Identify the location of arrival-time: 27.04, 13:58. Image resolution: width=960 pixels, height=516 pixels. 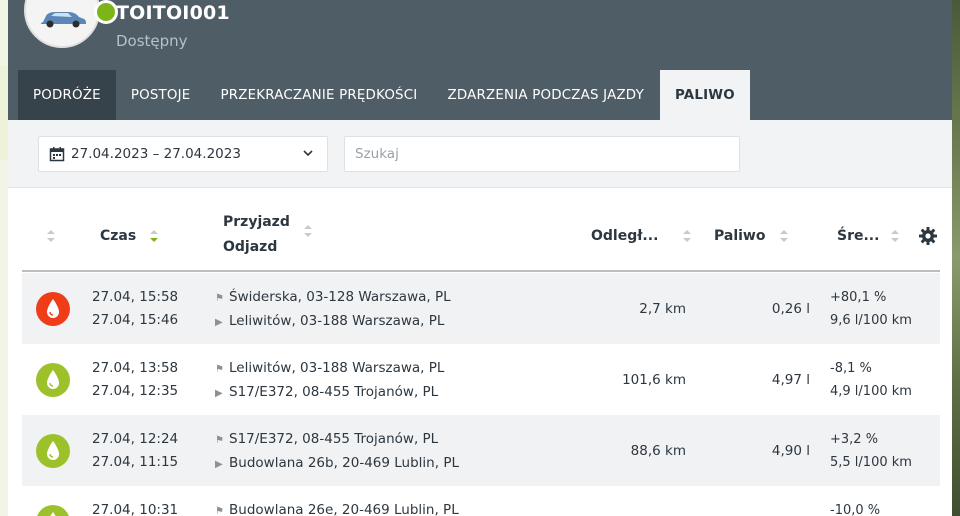
(135, 368).